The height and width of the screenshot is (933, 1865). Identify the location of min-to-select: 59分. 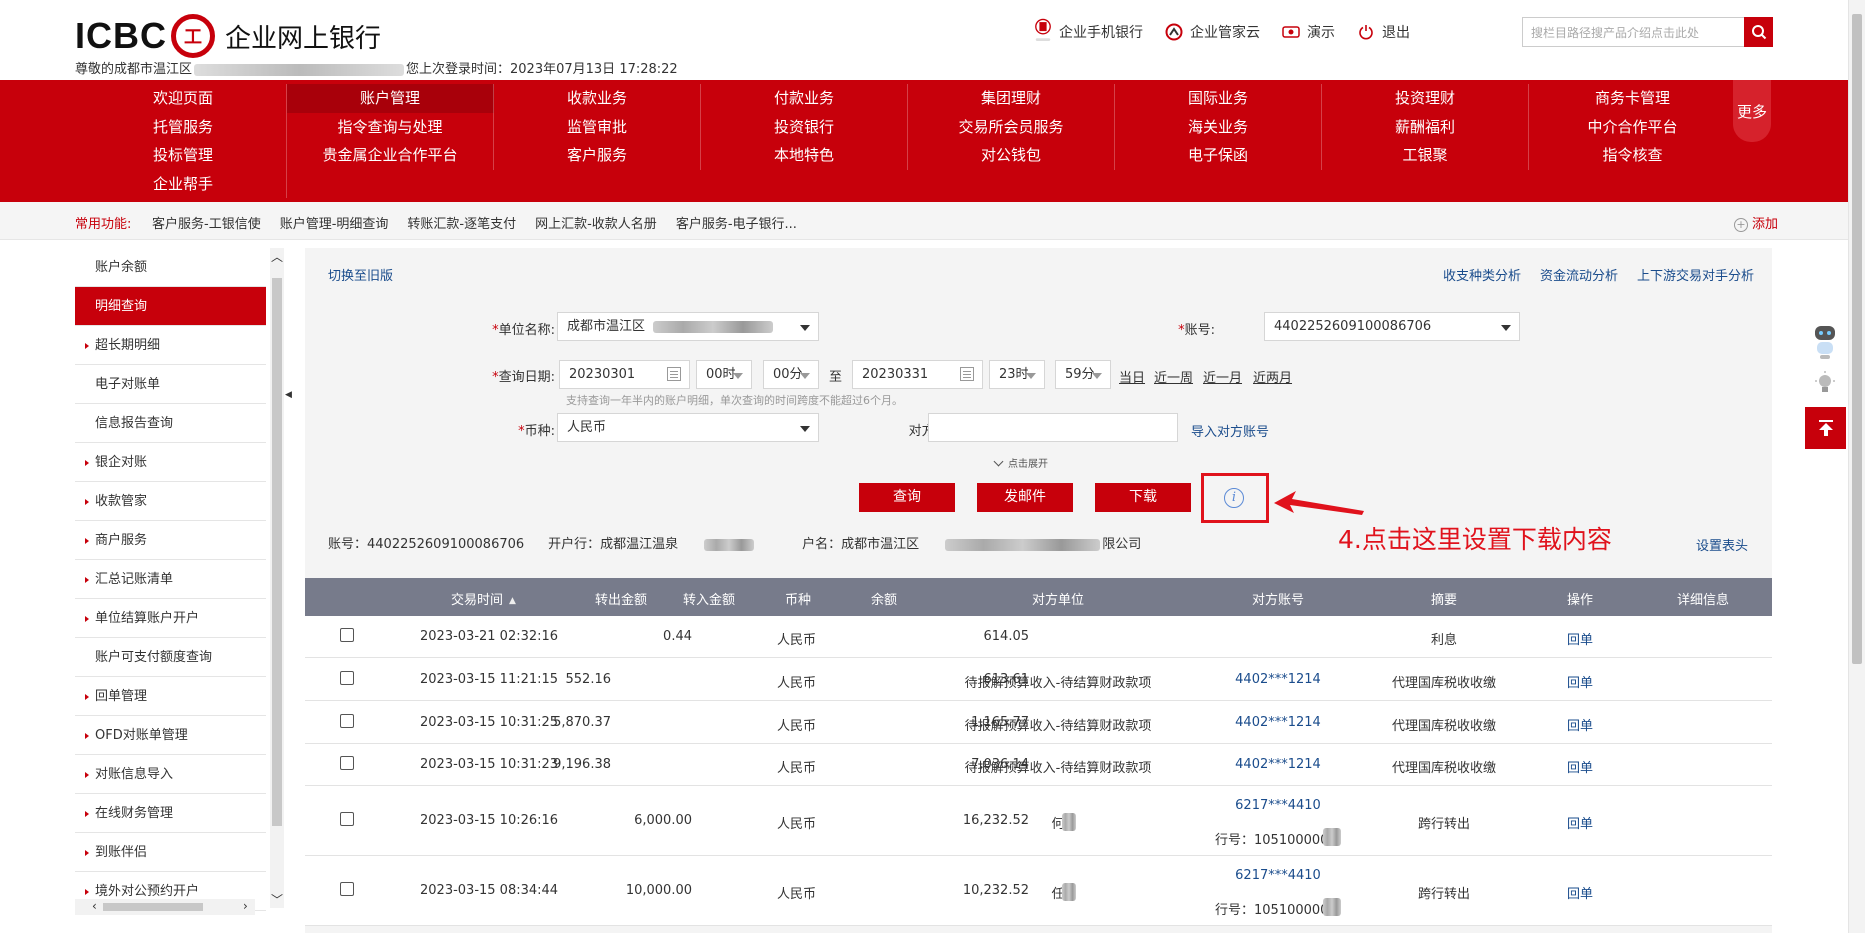
(1083, 374).